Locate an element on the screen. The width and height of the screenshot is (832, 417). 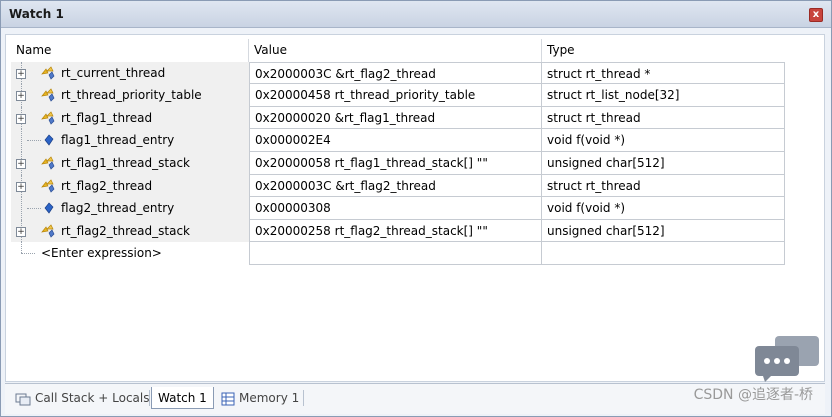
name-cell: + rt_flag1_thread is located at coordinates (130, 118).